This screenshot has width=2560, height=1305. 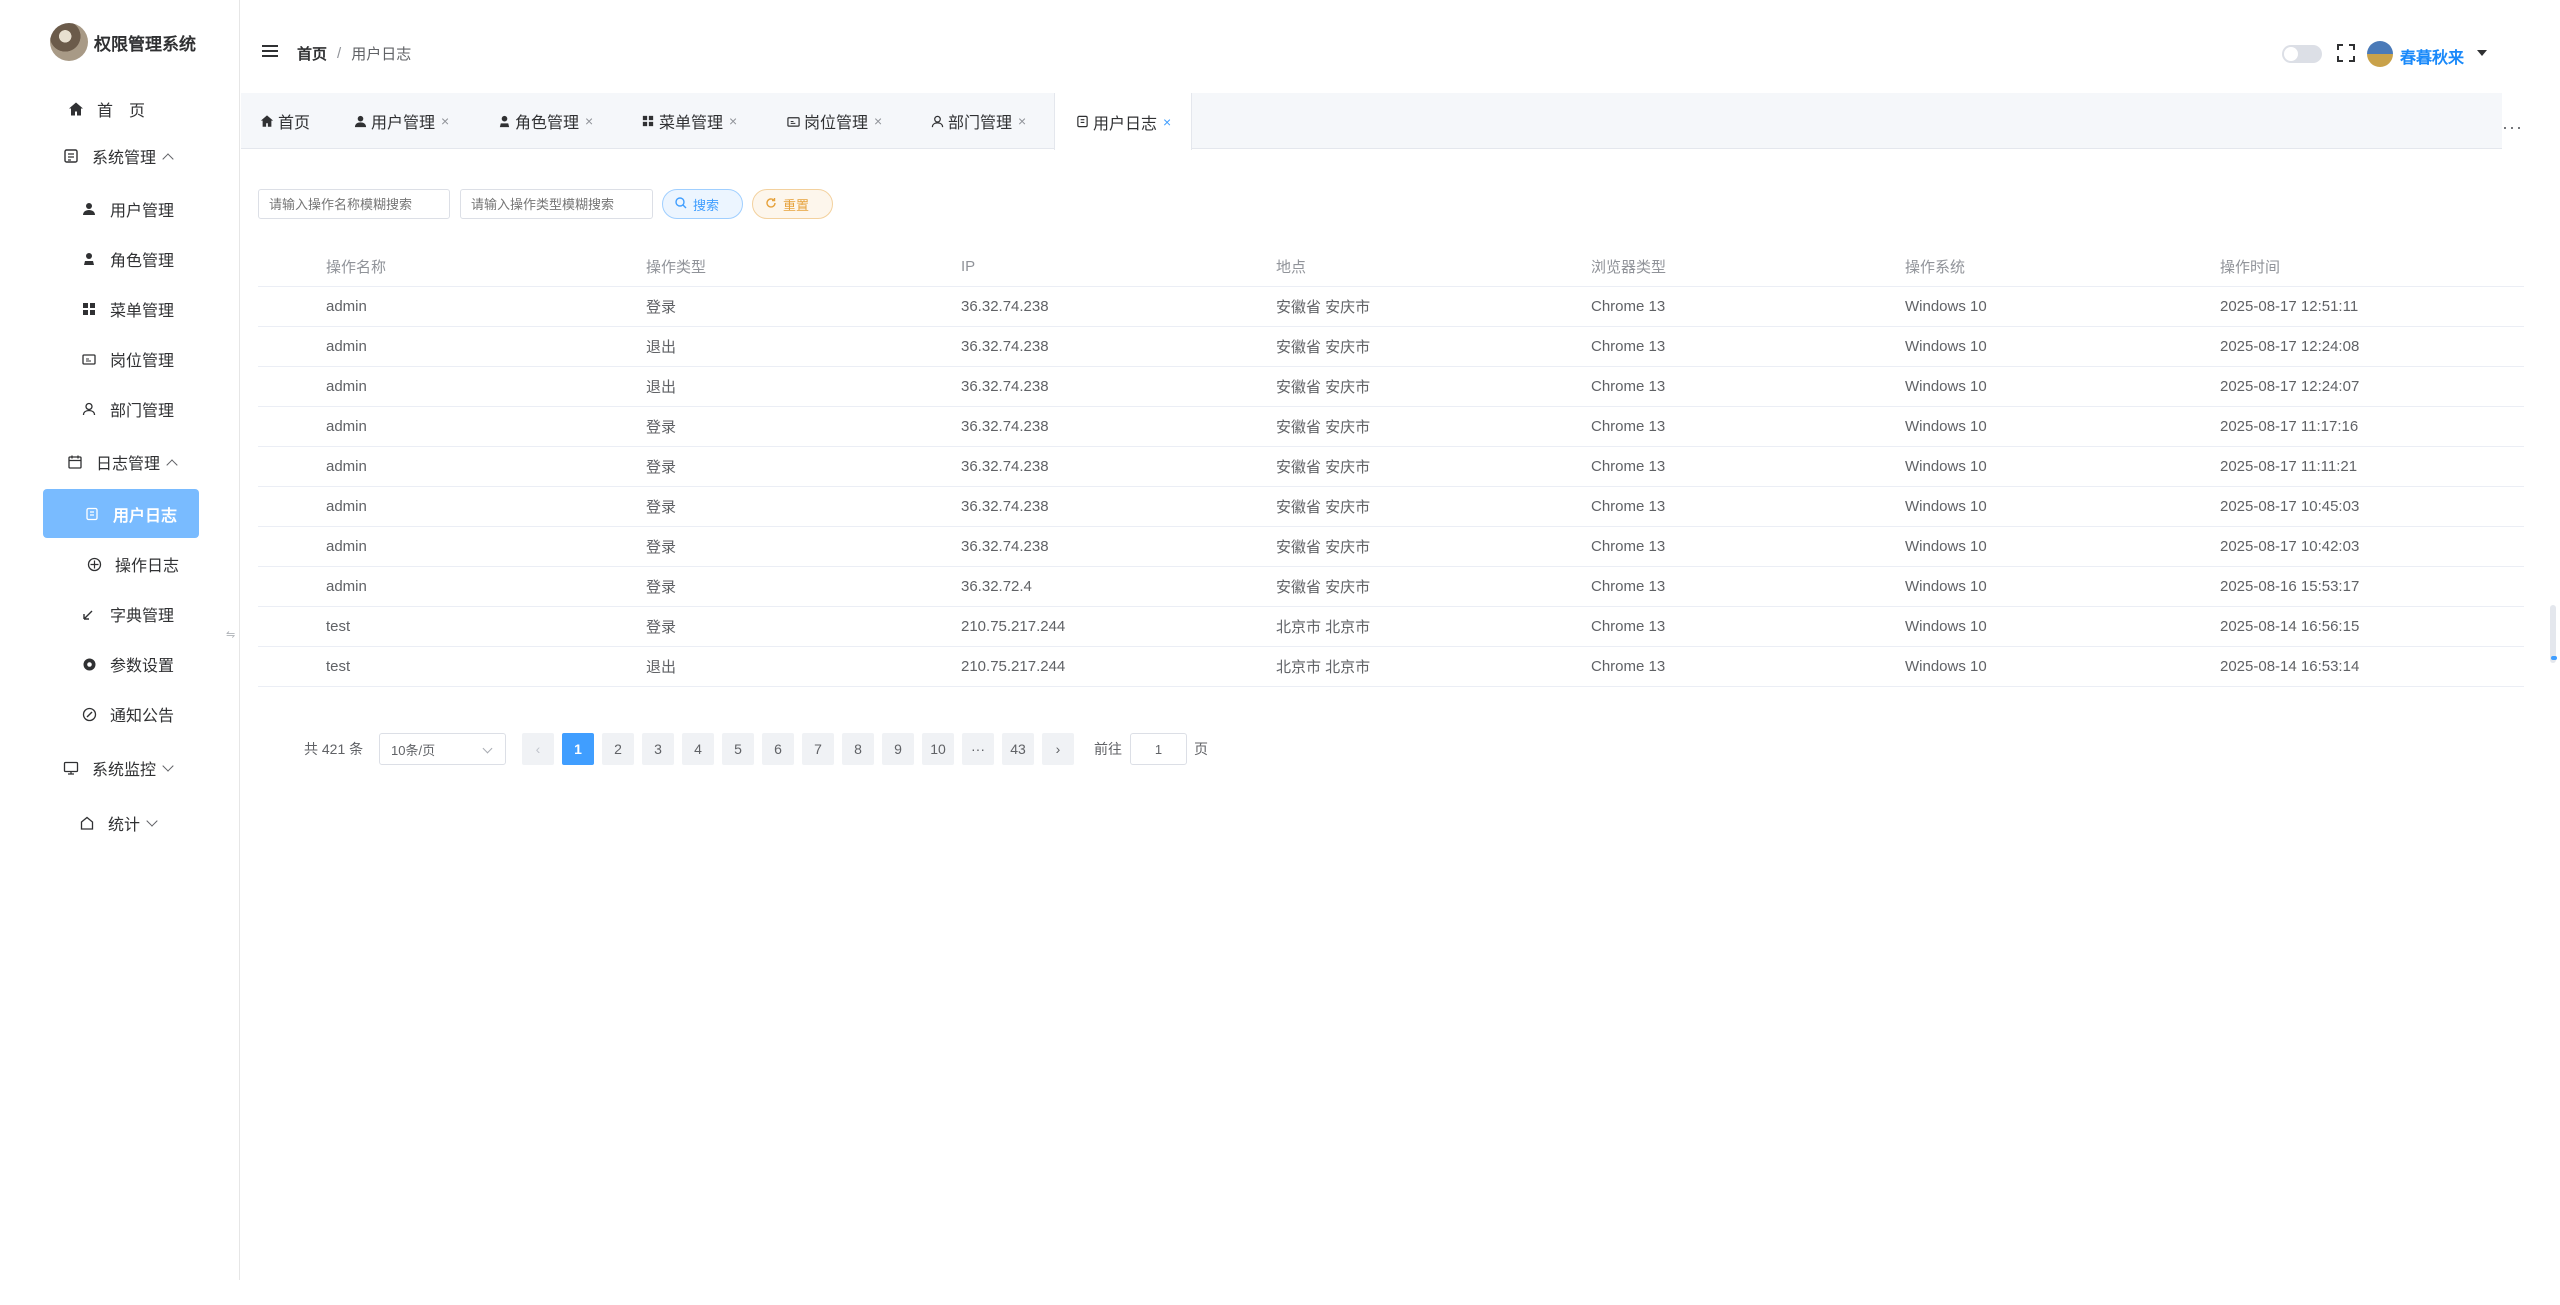 What do you see at coordinates (996, 586) in the screenshot?
I see `table-cell: 36.32.72.4` at bounding box center [996, 586].